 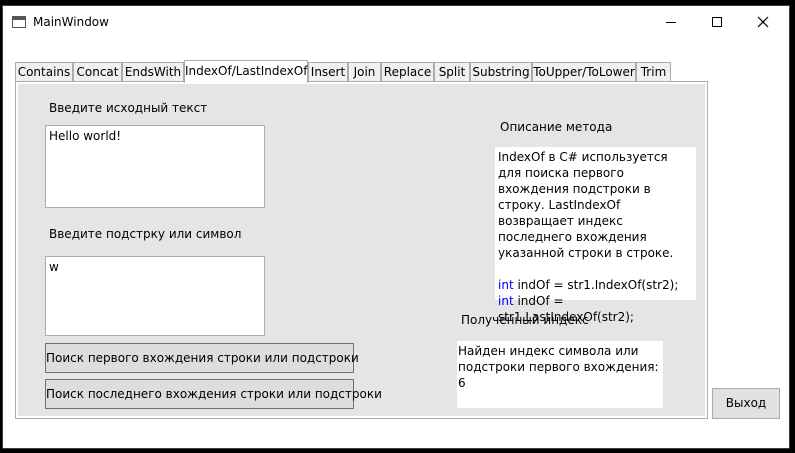 What do you see at coordinates (246, 71) in the screenshot?
I see `tab-indexof-lastindexof: IndexOf/LastIndexOf` at bounding box center [246, 71].